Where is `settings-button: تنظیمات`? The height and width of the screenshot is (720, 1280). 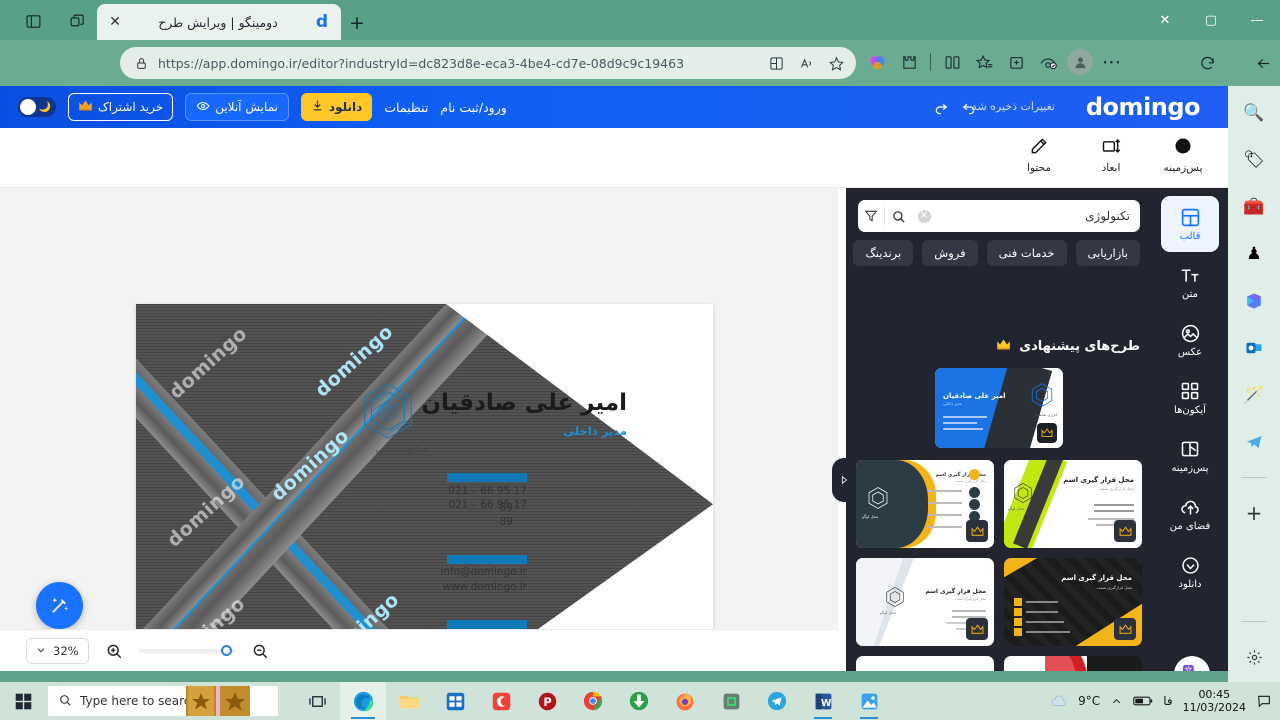
settings-button: تنظیمات is located at coordinates (406, 107).